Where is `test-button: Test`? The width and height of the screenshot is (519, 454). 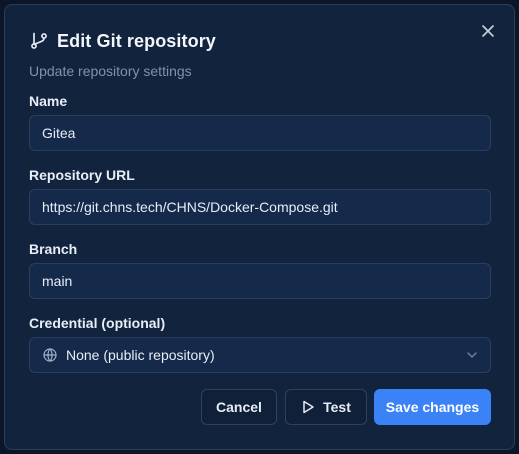 test-button: Test is located at coordinates (326, 407).